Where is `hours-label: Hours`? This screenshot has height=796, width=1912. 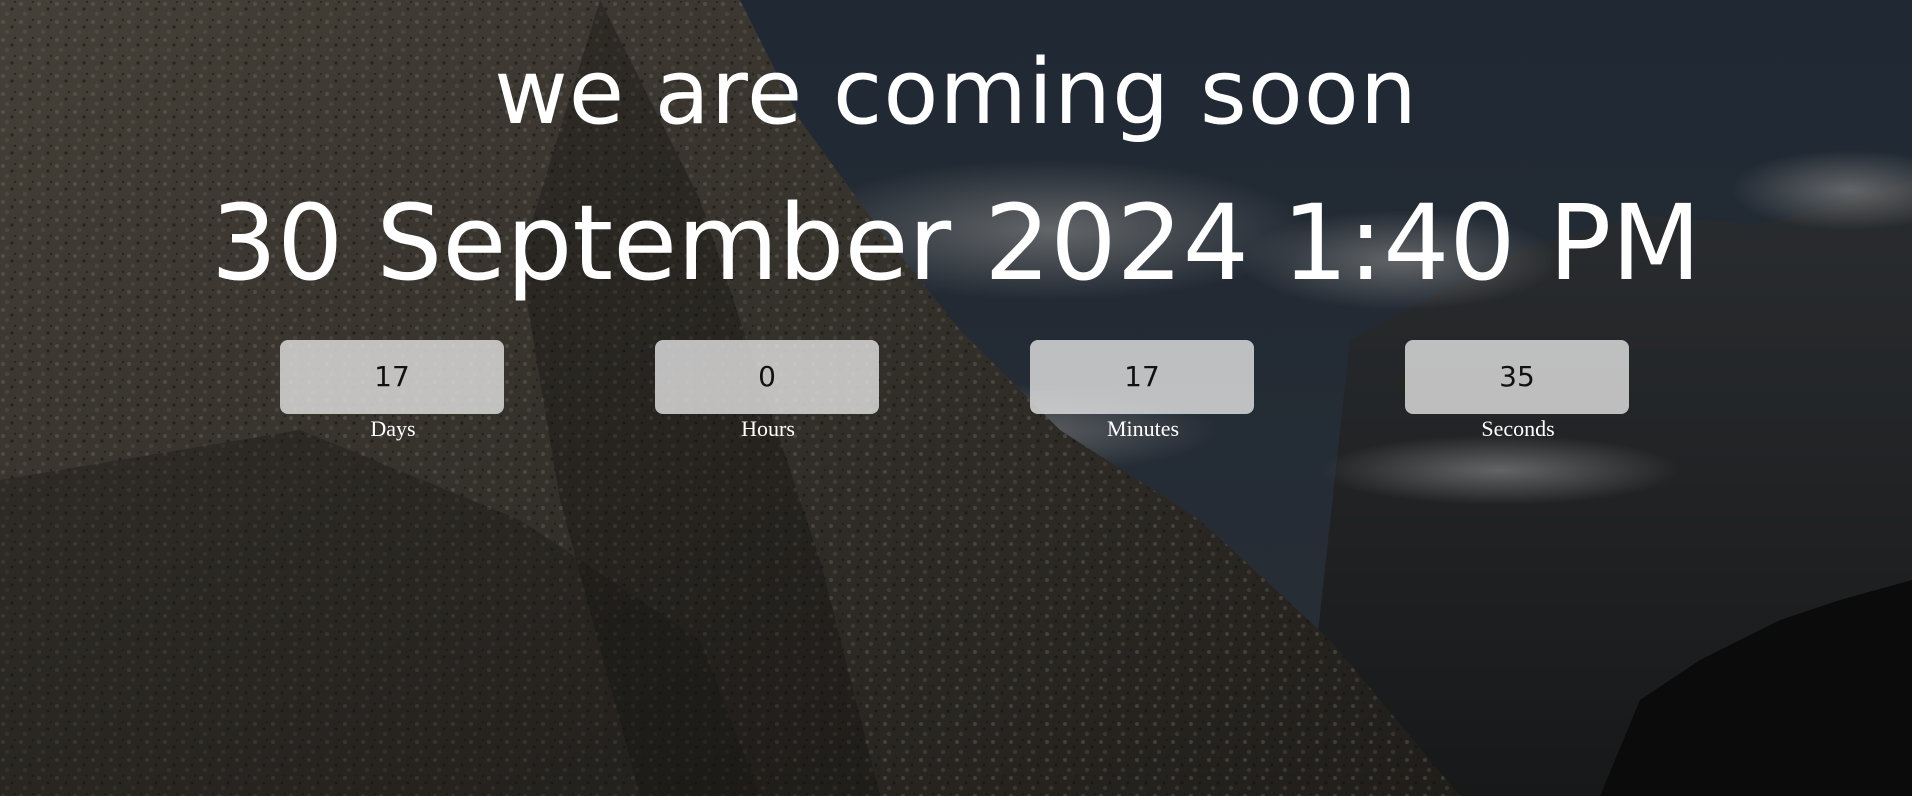 hours-label: Hours is located at coordinates (768, 428).